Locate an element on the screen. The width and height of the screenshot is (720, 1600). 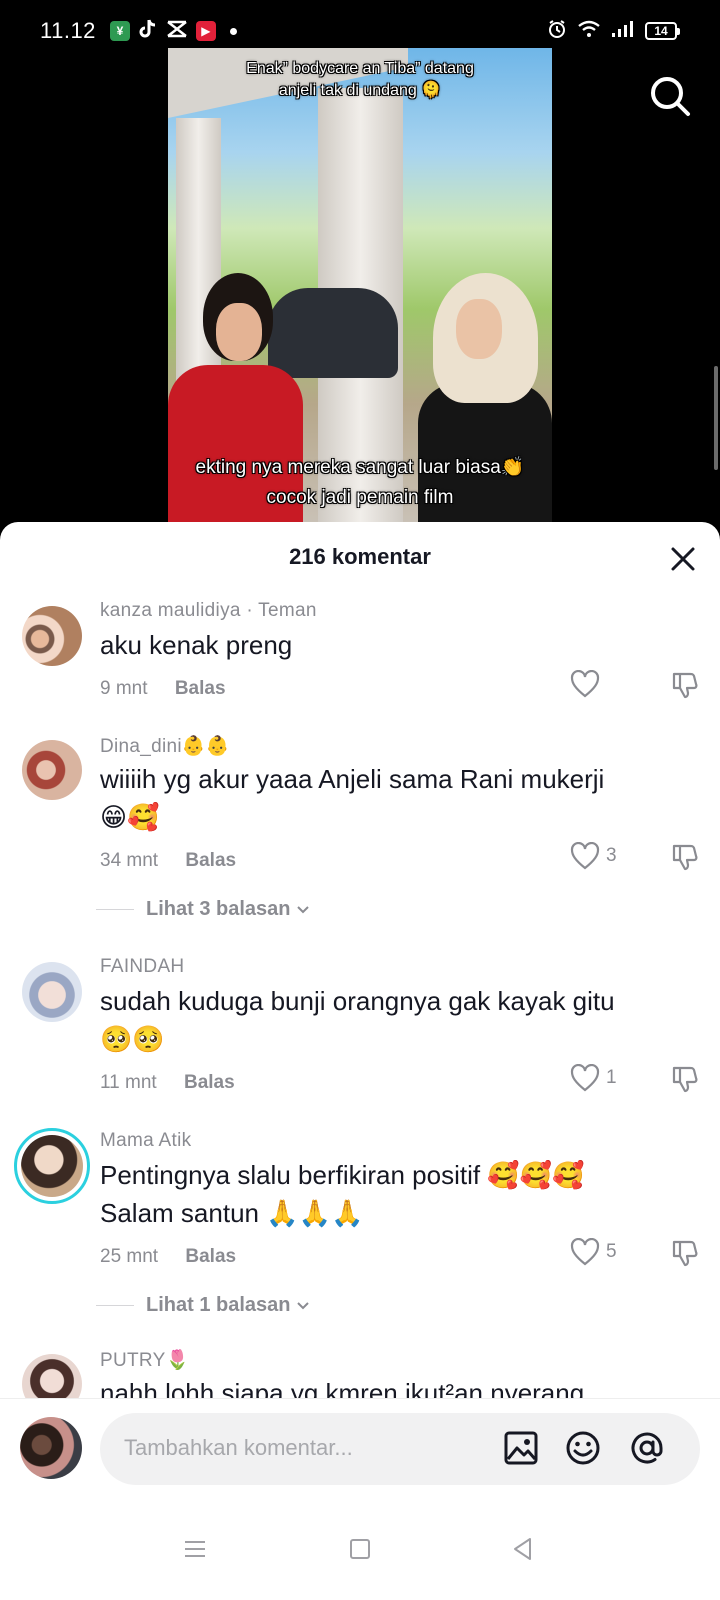
close-icon is located at coordinates (683, 559).